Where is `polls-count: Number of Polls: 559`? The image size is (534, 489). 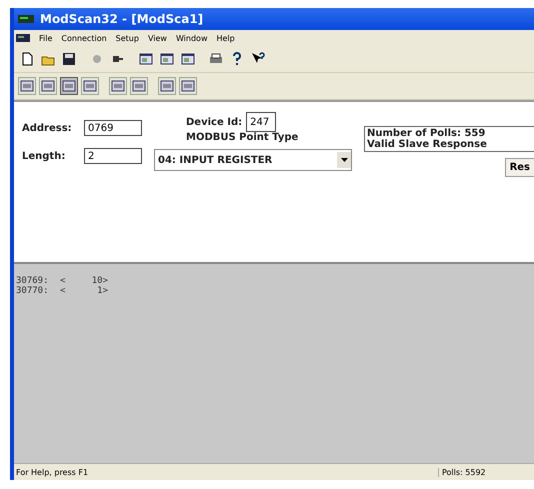
polls-count: Number of Polls: 559 is located at coordinates (426, 133).